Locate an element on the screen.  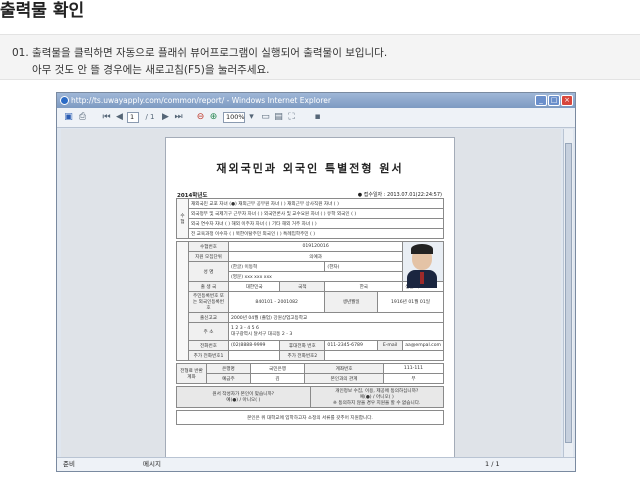
receipt-date: ● 접수일자 : 2013.07.01(22:24:57) is located at coordinates (399, 195).